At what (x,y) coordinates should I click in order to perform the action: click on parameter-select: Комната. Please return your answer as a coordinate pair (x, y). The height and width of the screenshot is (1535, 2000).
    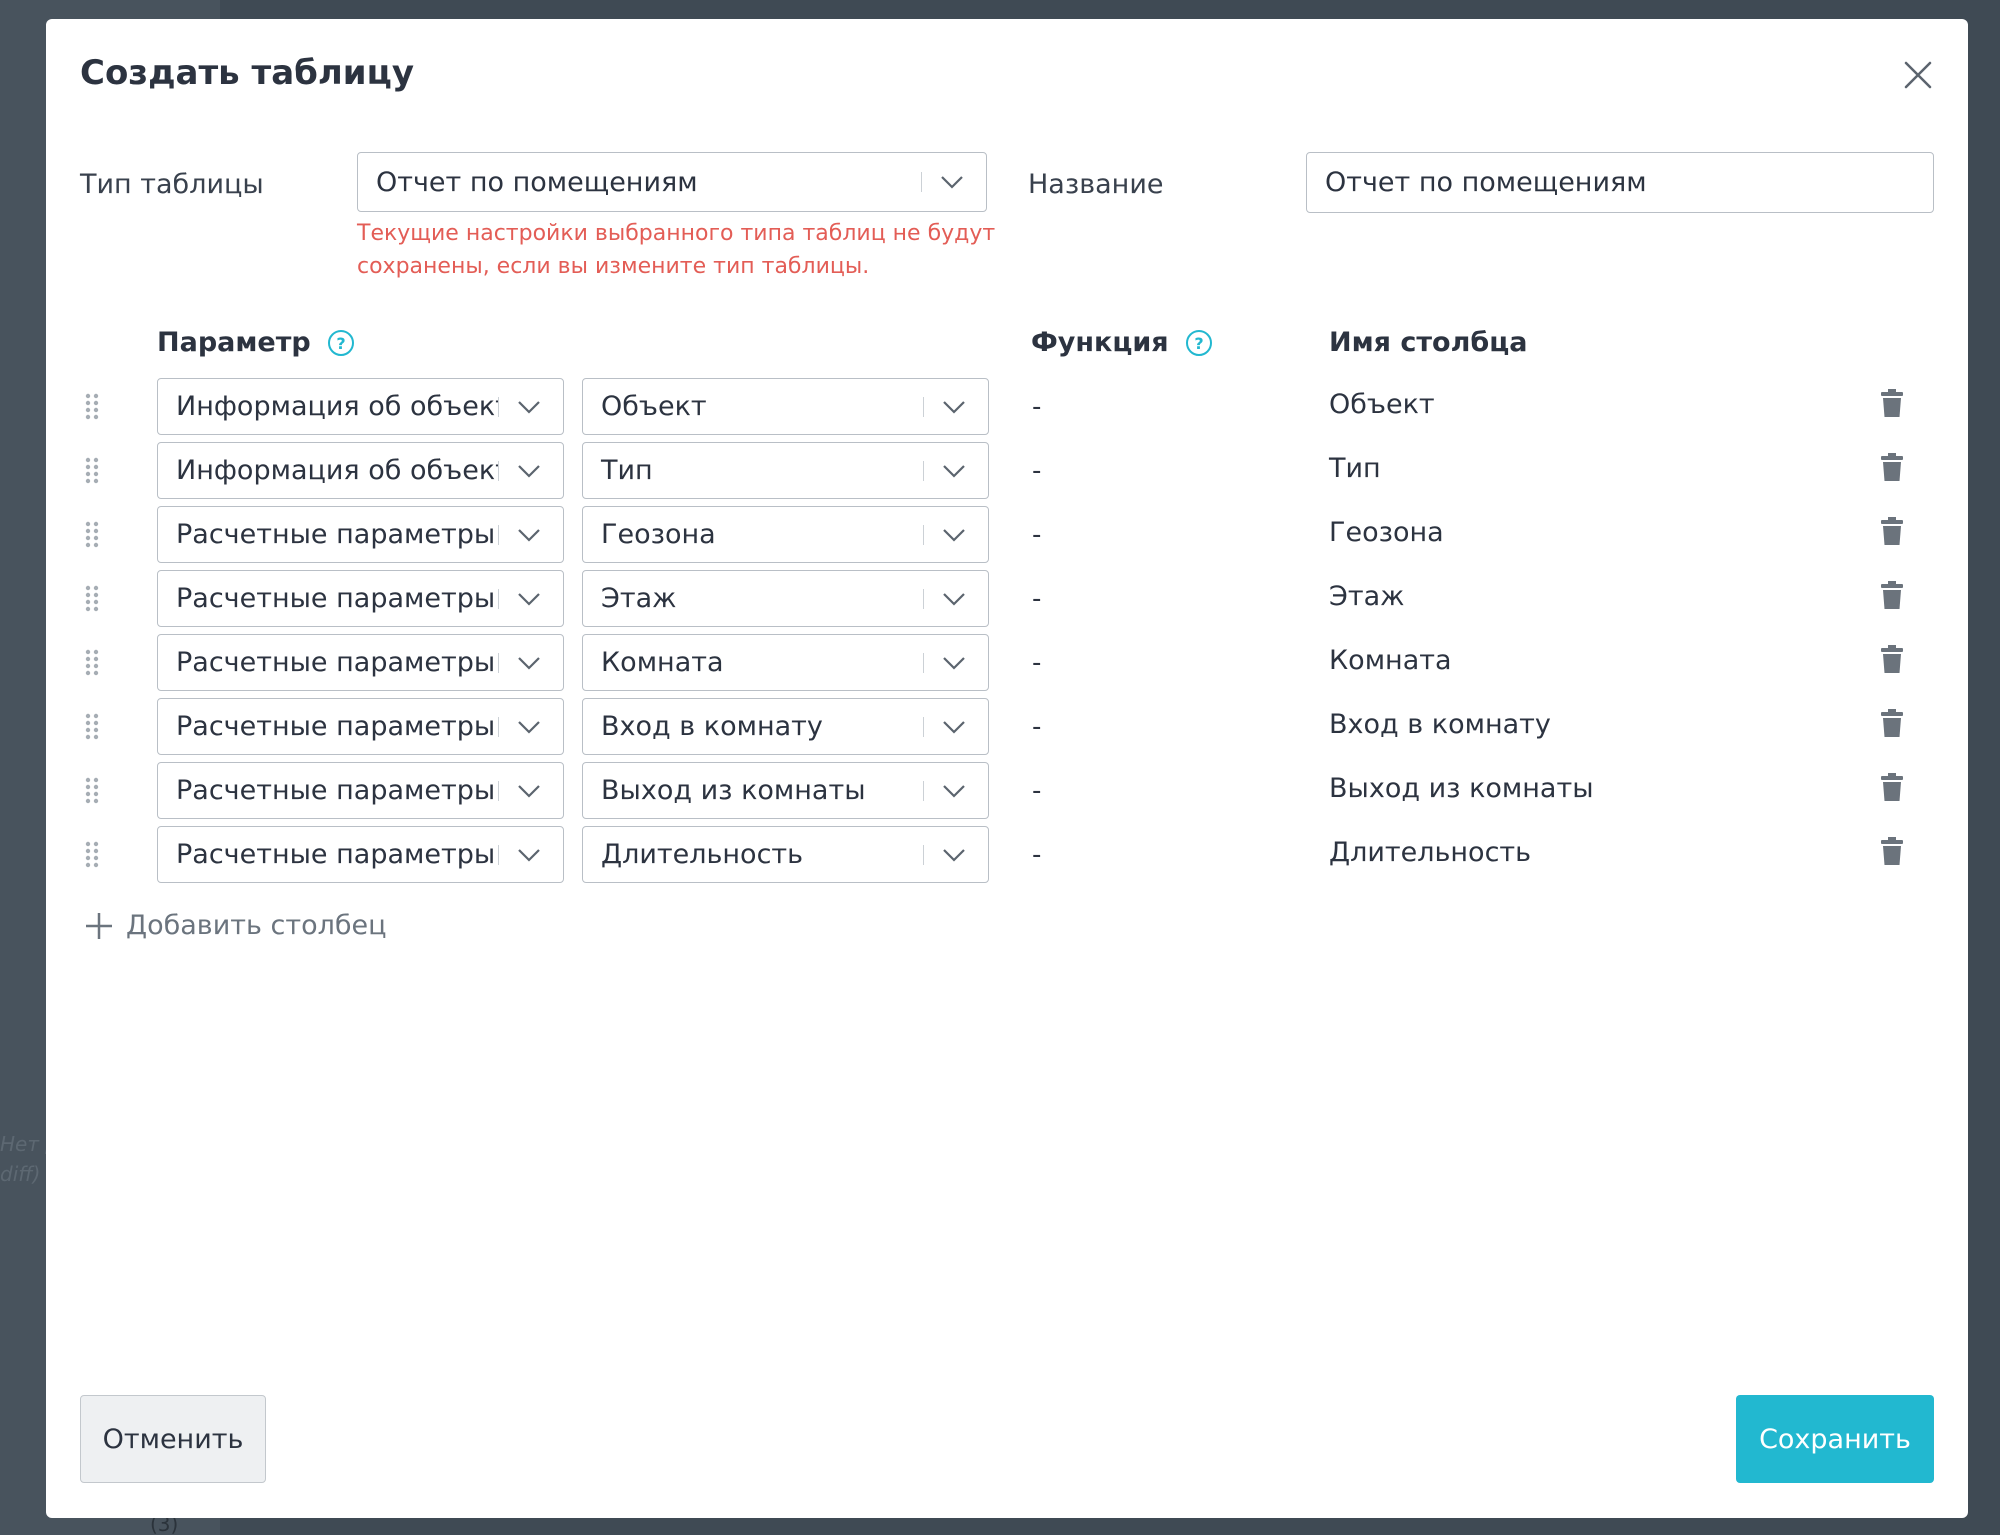
    Looking at the image, I should click on (785, 662).